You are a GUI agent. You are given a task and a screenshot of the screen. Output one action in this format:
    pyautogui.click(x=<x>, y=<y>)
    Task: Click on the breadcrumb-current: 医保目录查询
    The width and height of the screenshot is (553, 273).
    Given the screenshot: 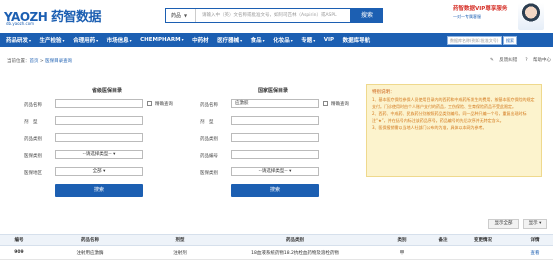 What is the action you would take?
    pyautogui.click(x=58, y=61)
    